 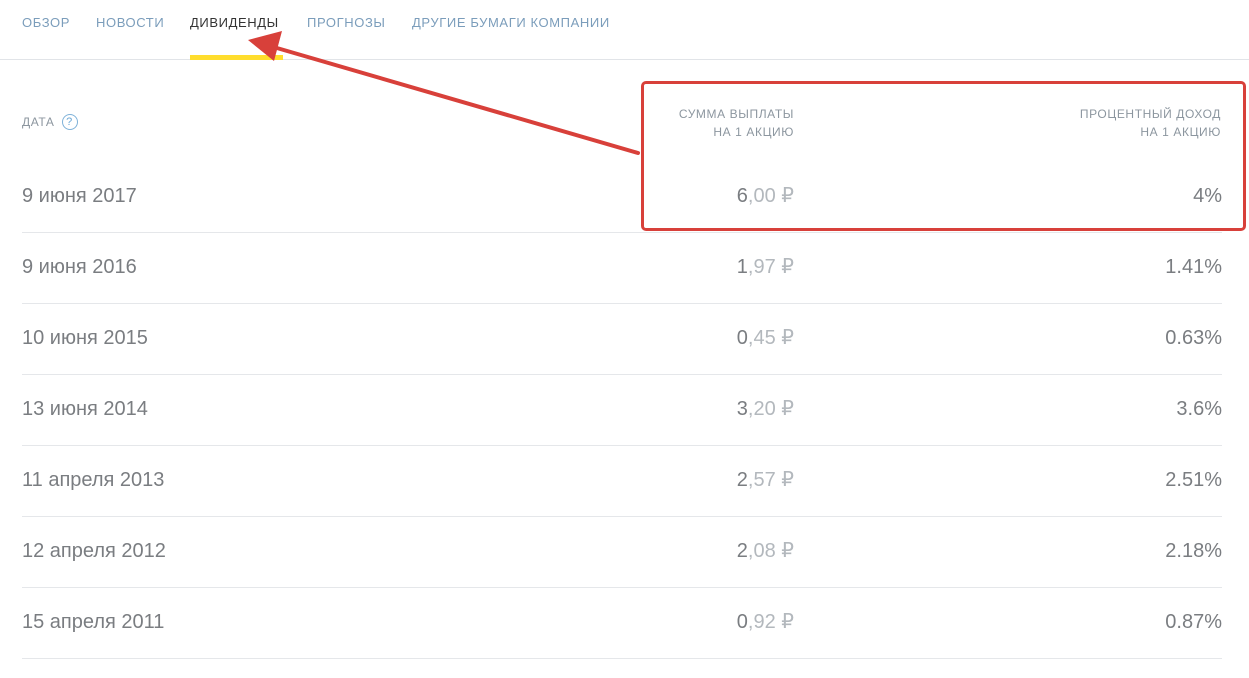 I want to click on row-amount-frac: ,97 ₽, so click(x=770, y=267).